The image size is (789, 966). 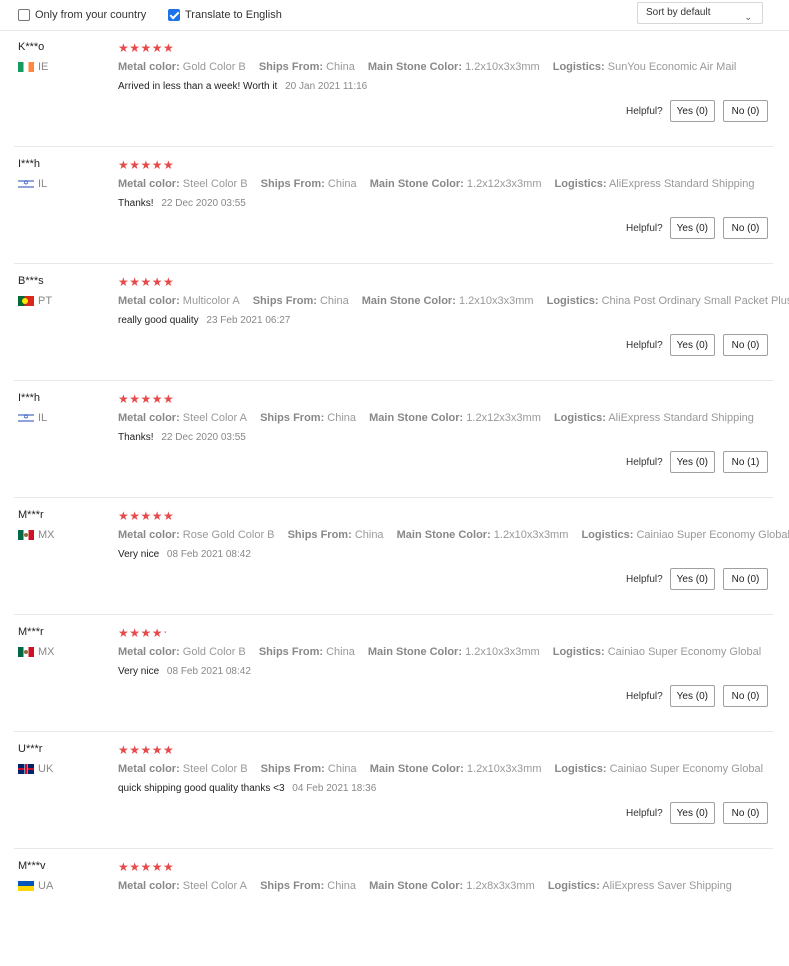 I want to click on reviewer-country: ✡ IL, so click(x=32, y=184).